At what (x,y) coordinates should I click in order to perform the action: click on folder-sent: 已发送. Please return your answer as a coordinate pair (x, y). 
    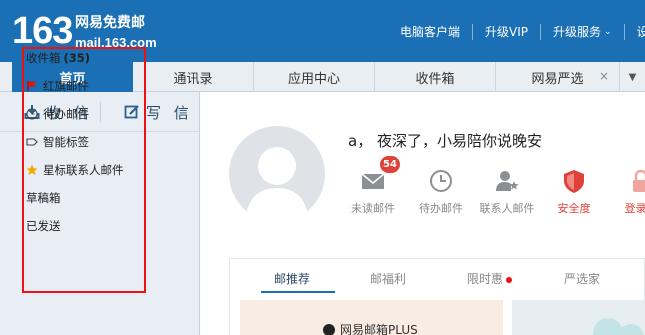
    Looking at the image, I should click on (43, 226).